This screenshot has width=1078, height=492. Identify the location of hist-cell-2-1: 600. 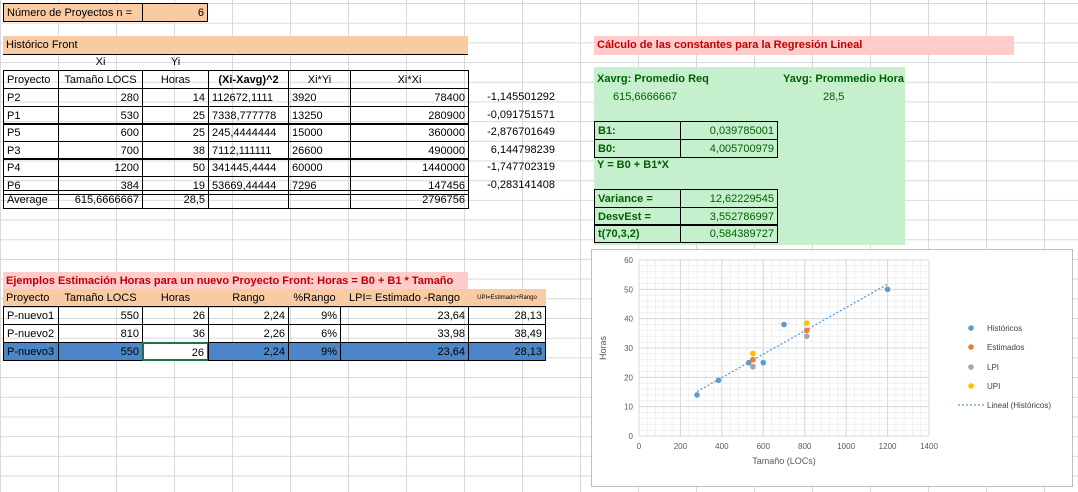
(100, 133).